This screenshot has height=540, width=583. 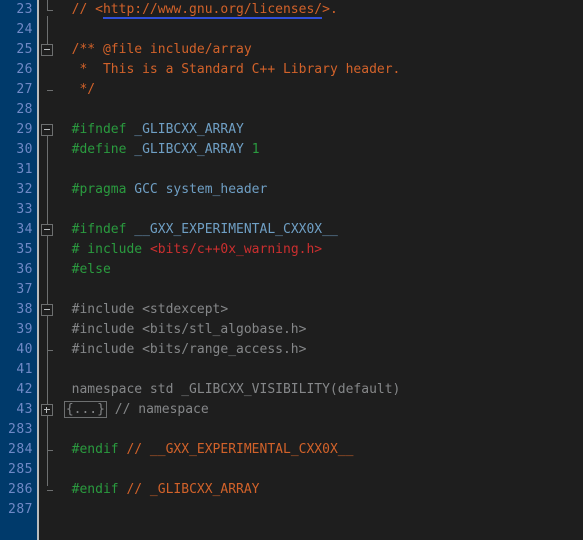 I want to click on line-number: 42, so click(x=24, y=389).